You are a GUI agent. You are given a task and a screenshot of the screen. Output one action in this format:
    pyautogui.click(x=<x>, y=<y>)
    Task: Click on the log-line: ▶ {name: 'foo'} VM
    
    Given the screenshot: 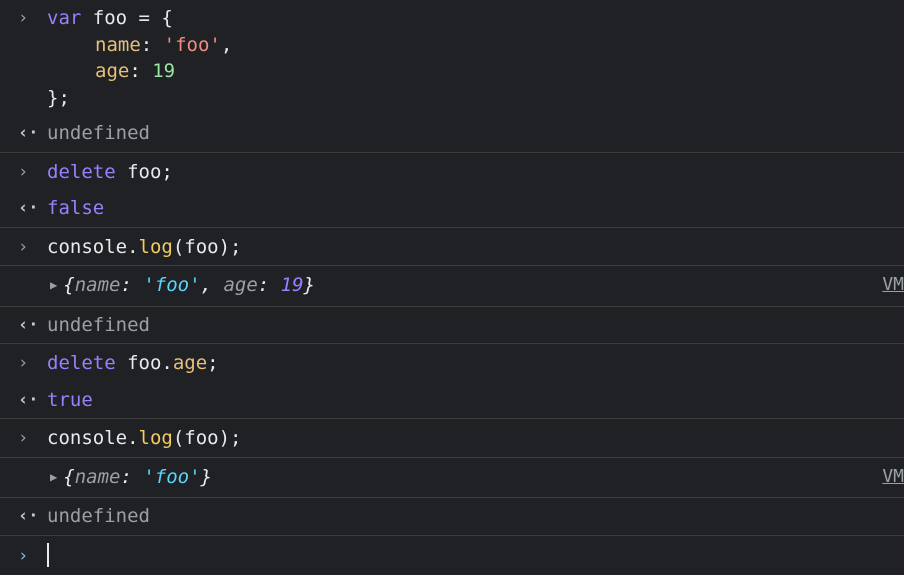 What is the action you would take?
    pyautogui.click(x=452, y=477)
    